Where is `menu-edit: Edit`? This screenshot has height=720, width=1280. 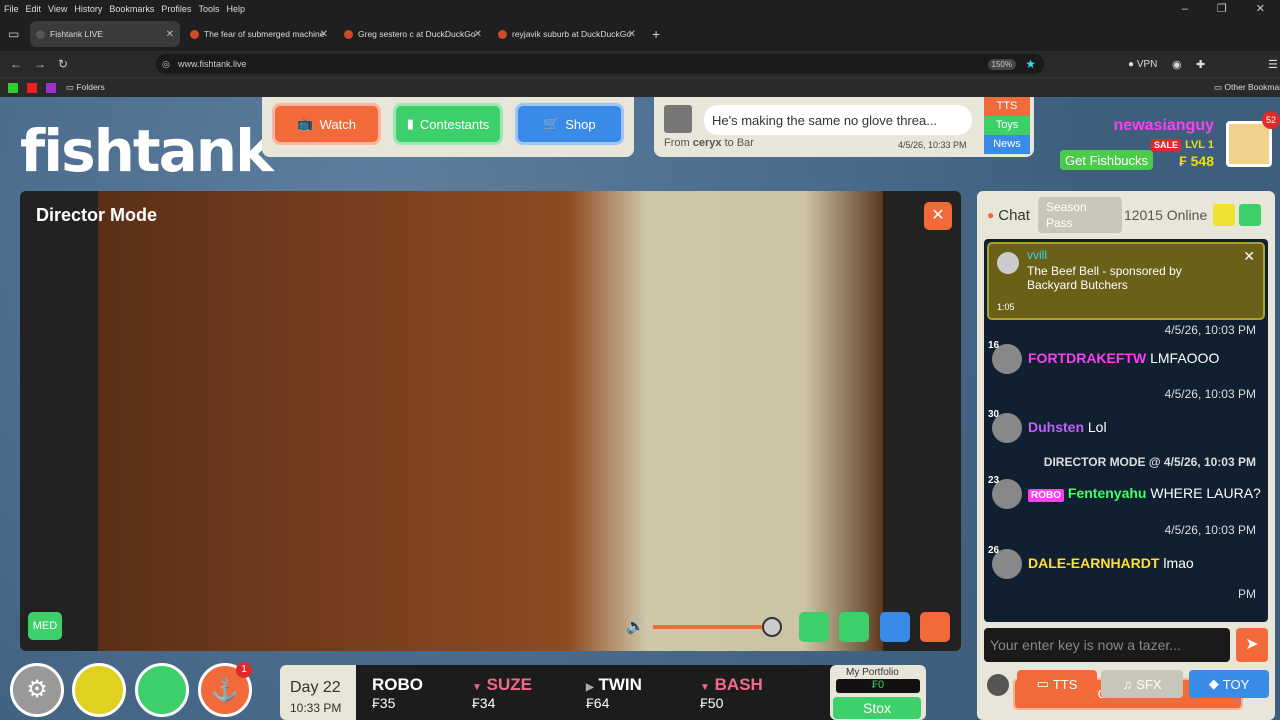
menu-edit: Edit is located at coordinates (34, 9).